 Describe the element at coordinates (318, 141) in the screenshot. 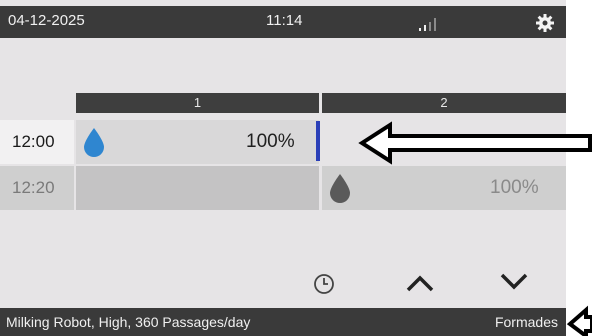

I see `selection-cursor` at that location.